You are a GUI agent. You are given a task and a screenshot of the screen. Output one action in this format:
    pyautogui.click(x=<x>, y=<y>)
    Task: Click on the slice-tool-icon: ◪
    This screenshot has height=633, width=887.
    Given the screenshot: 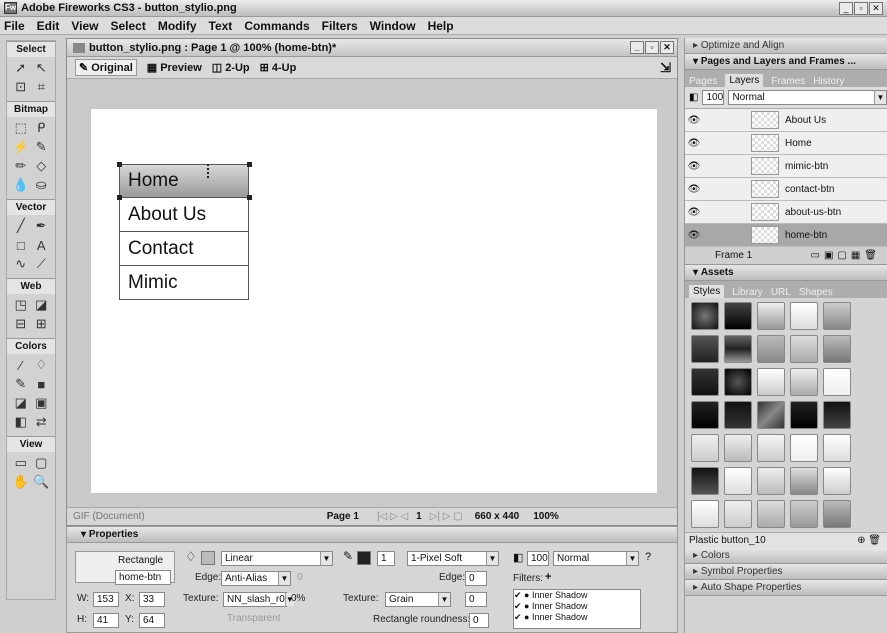 What is the action you would take?
    pyautogui.click(x=42, y=305)
    